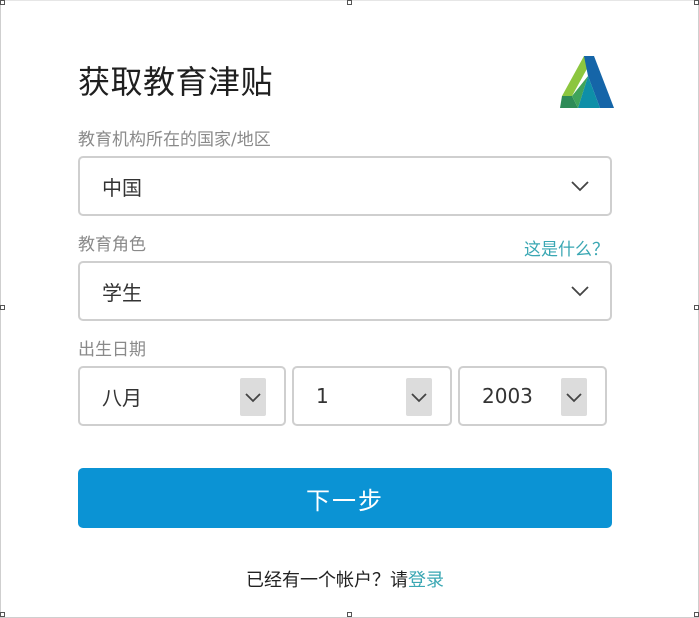  What do you see at coordinates (122, 187) in the screenshot?
I see `country-value: 中国` at bounding box center [122, 187].